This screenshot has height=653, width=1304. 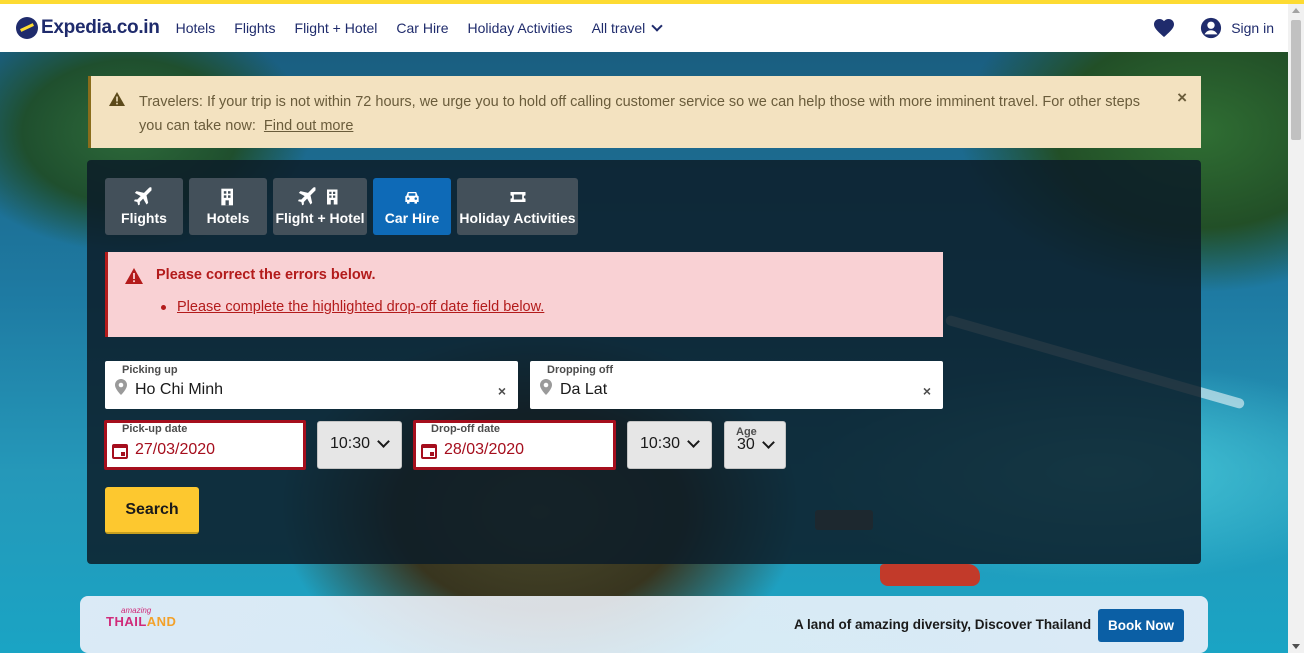 I want to click on logo-text: Expedia.co.in, so click(x=100, y=27).